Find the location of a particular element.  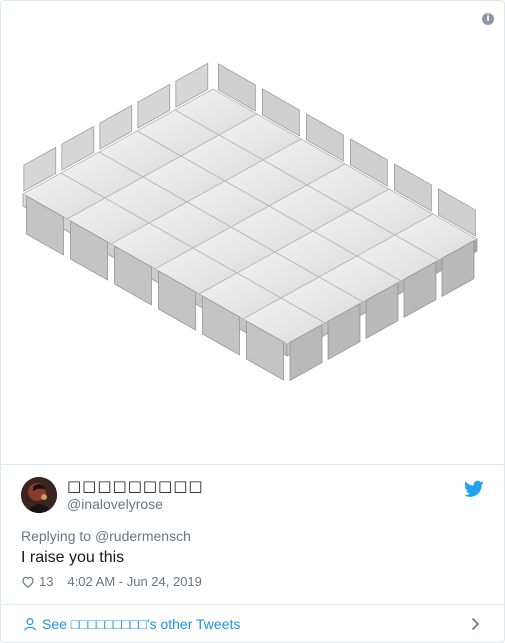

twitter-bird-icon is located at coordinates (474, 489).